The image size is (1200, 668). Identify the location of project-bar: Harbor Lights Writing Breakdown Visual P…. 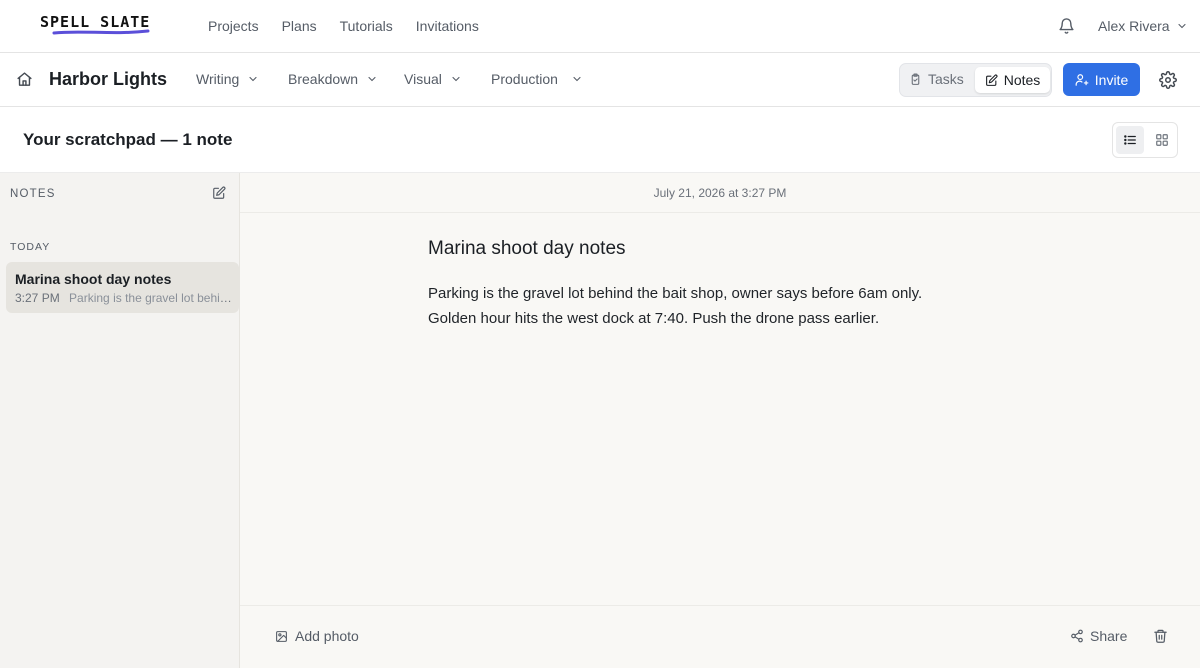
(600, 80).